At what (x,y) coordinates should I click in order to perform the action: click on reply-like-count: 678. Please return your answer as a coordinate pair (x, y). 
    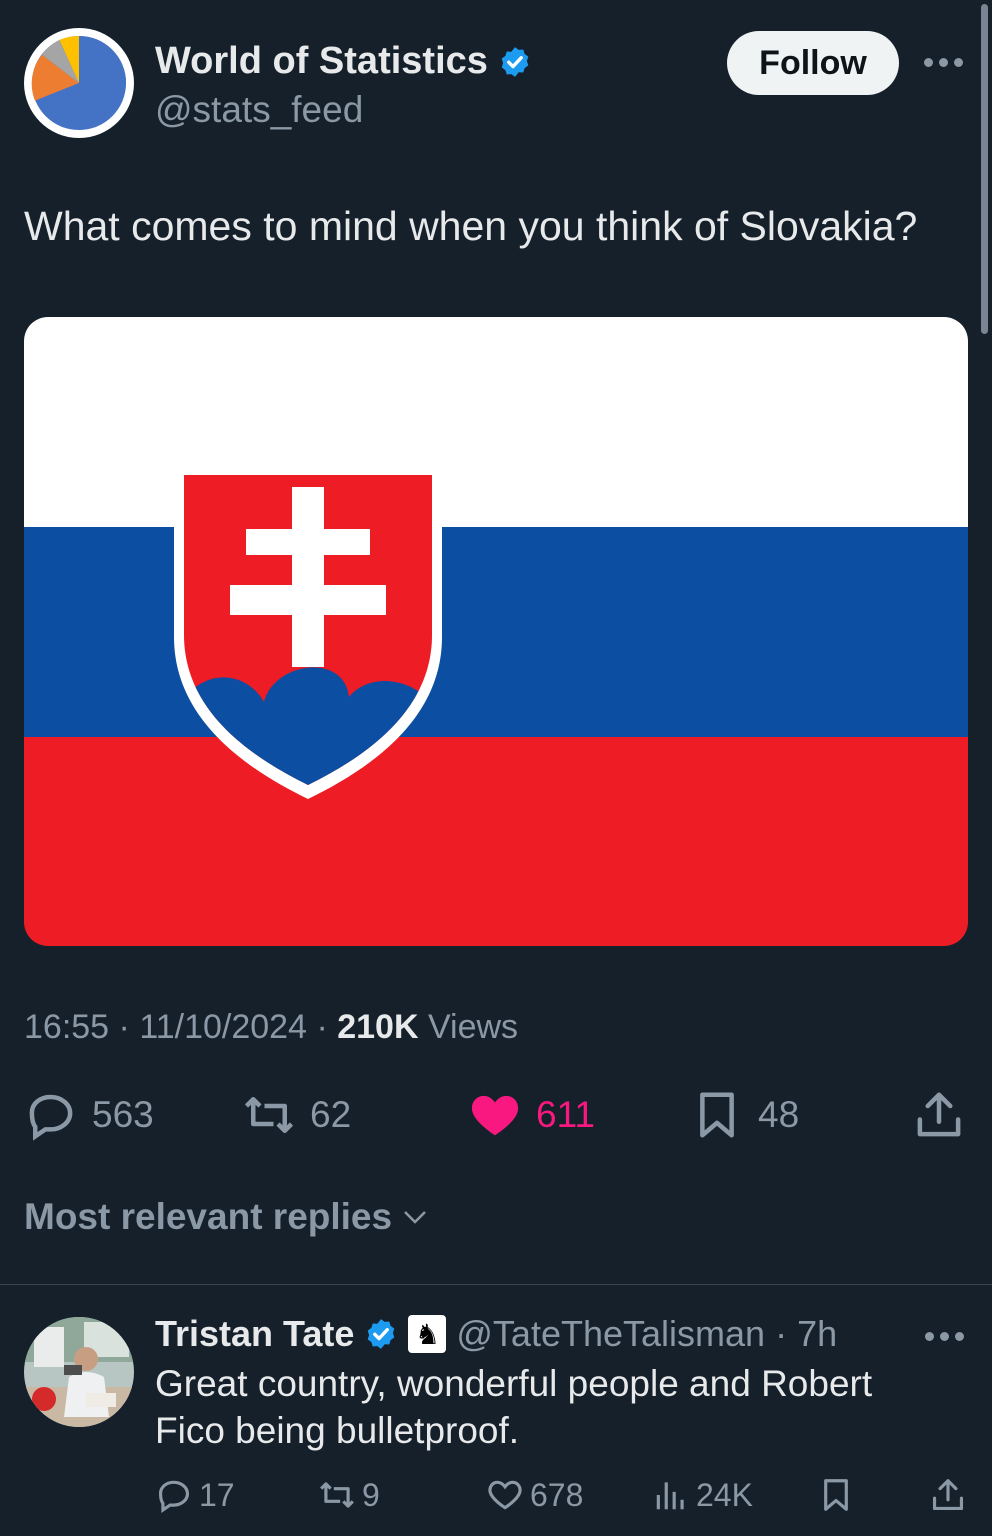
    Looking at the image, I should click on (557, 1494).